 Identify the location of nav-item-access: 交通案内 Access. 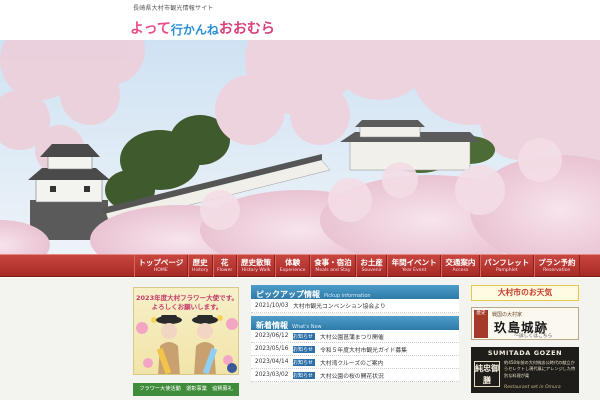
(460, 266).